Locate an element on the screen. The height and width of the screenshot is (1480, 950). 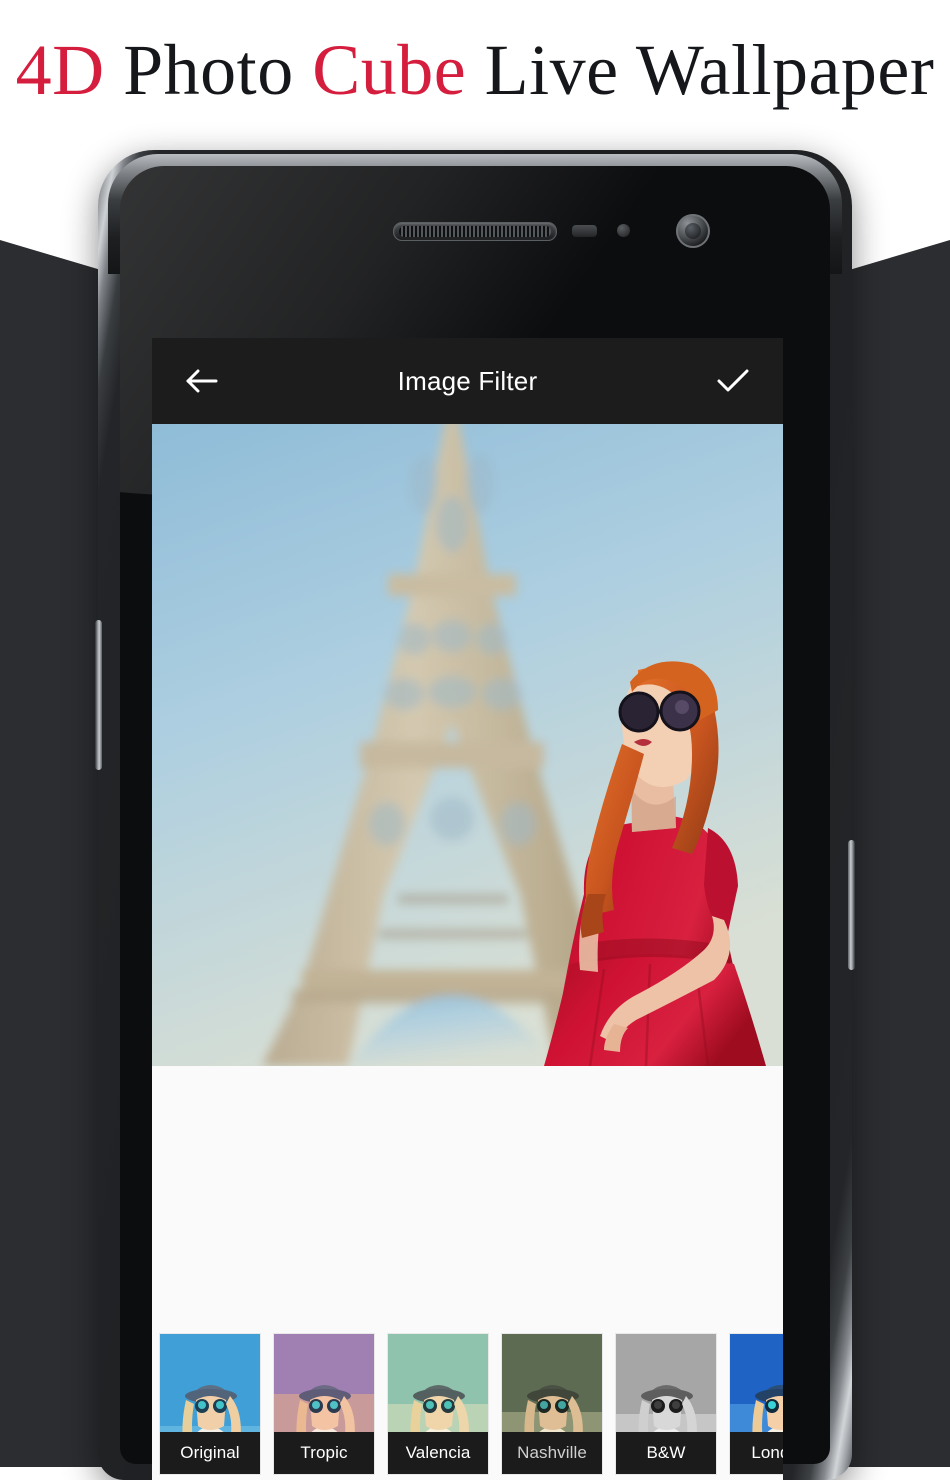
filter-label: B&W is located at coordinates (666, 1453).